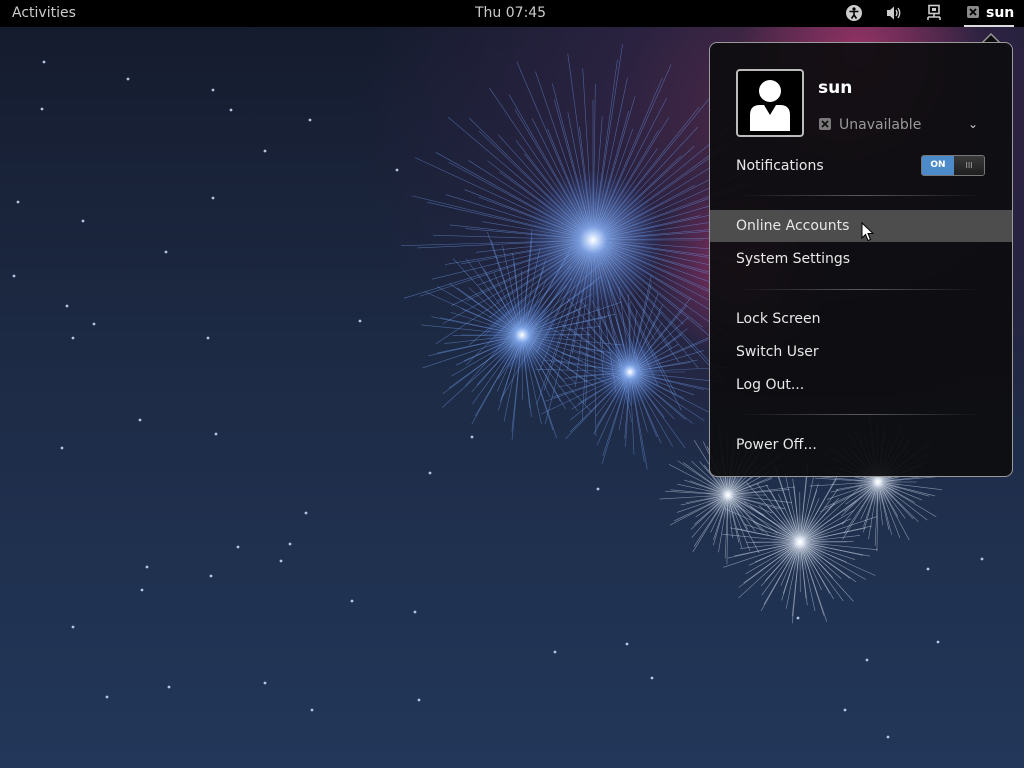  Describe the element at coordinates (989, 26) in the screenshot. I see `active-indicator` at that location.